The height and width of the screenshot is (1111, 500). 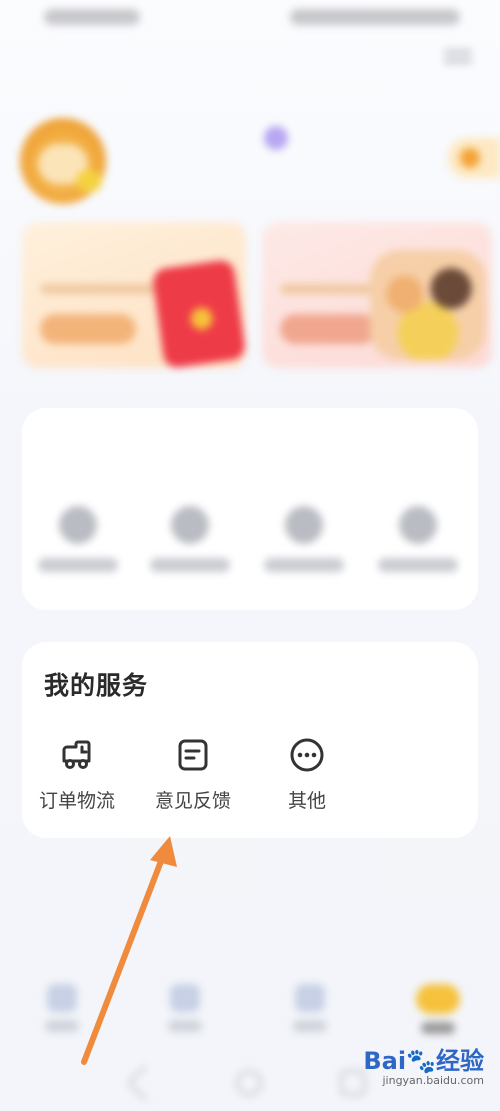 I want to click on bottom-tab-bar, so click(x=250, y=1003).